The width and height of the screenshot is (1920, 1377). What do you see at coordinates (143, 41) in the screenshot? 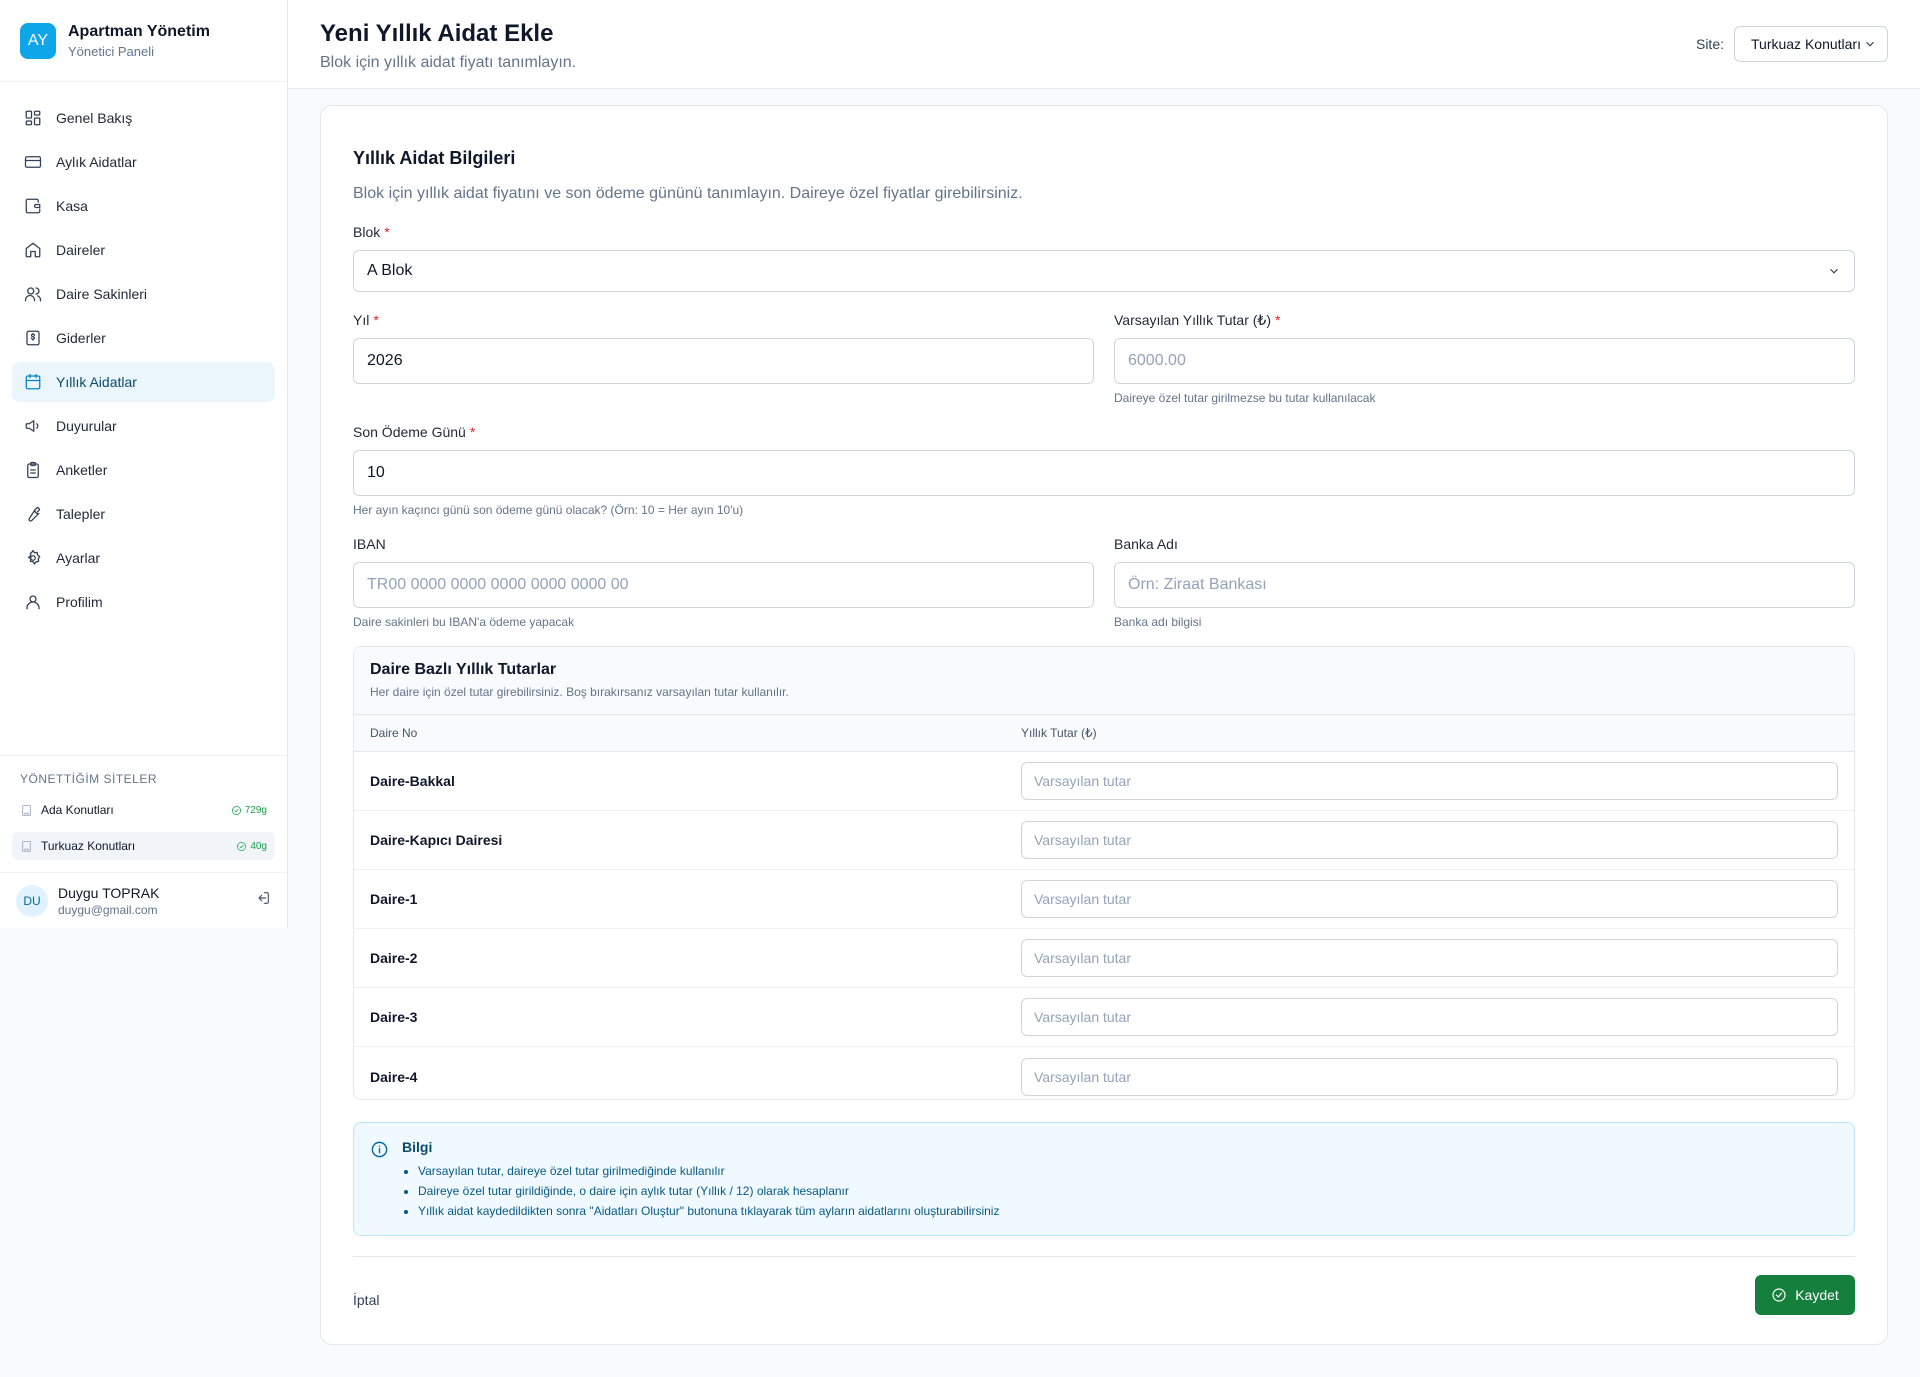
I see `brand: AY Apartman Yönetim Yönetici Paneli` at bounding box center [143, 41].